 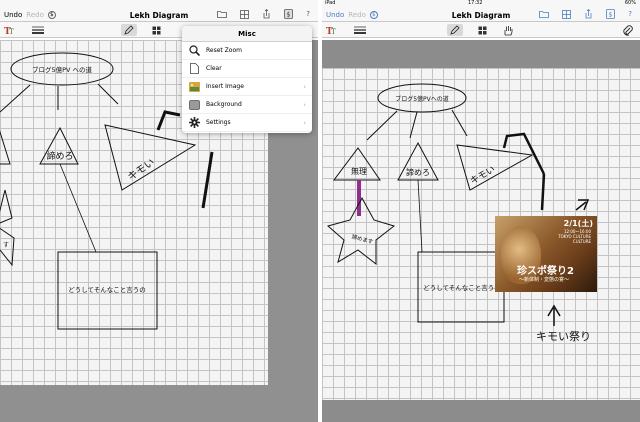 I want to click on triangle-left-shape, so click(x=5, y=147).